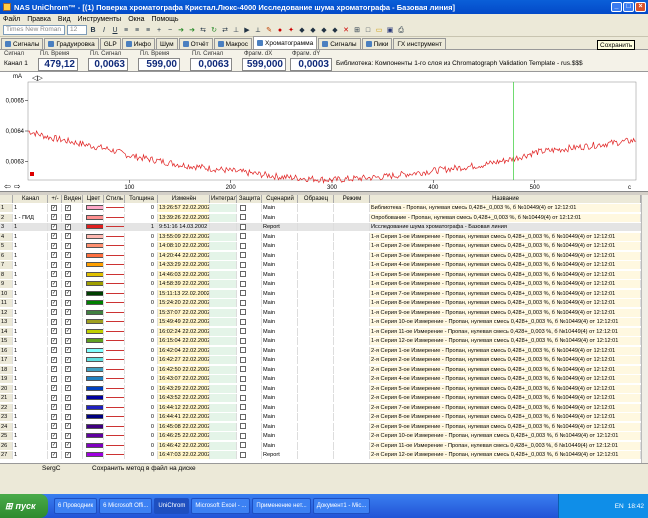 This screenshot has height=518, width=648. I want to click on play-icon: ▶, so click(247, 30).